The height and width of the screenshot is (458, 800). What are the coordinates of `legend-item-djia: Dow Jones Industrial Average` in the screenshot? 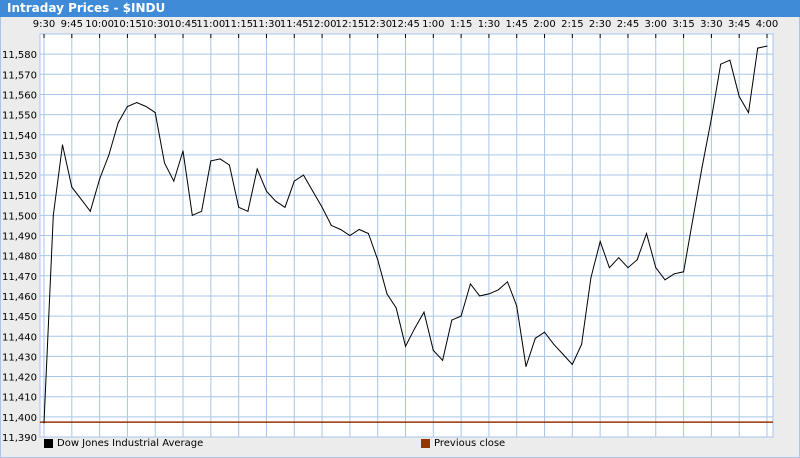 It's located at (123, 443).